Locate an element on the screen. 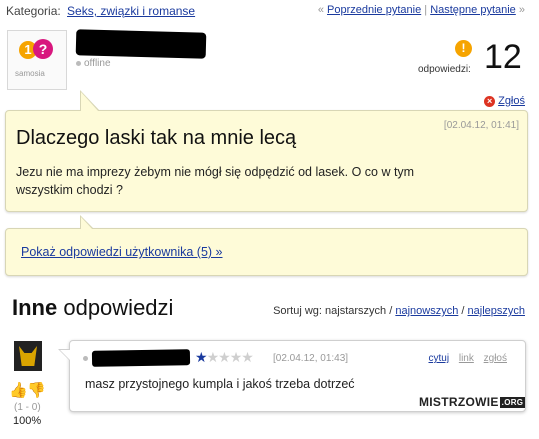  show-user-answers-link: Pokaż odpowiedzi użytkownika (5) » is located at coordinates (122, 252).